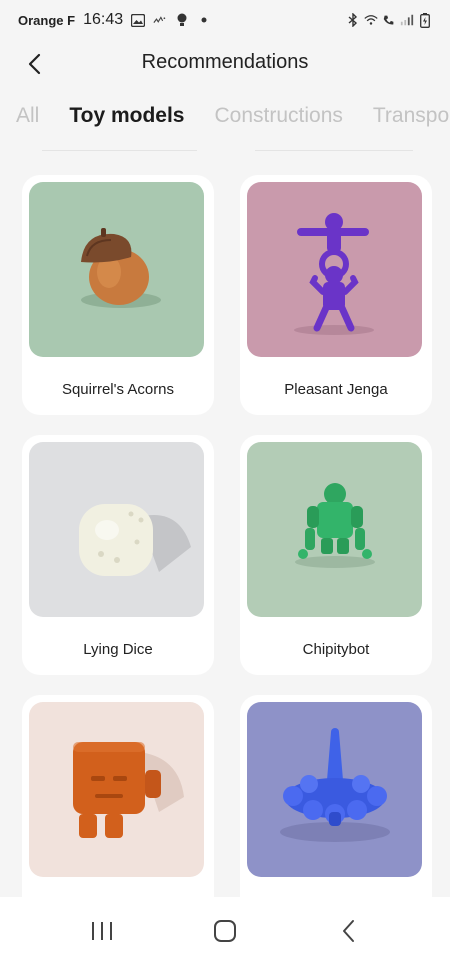 Image resolution: width=450 pixels, height=965 pixels. I want to click on tab-transport: Transpo, so click(411, 116).